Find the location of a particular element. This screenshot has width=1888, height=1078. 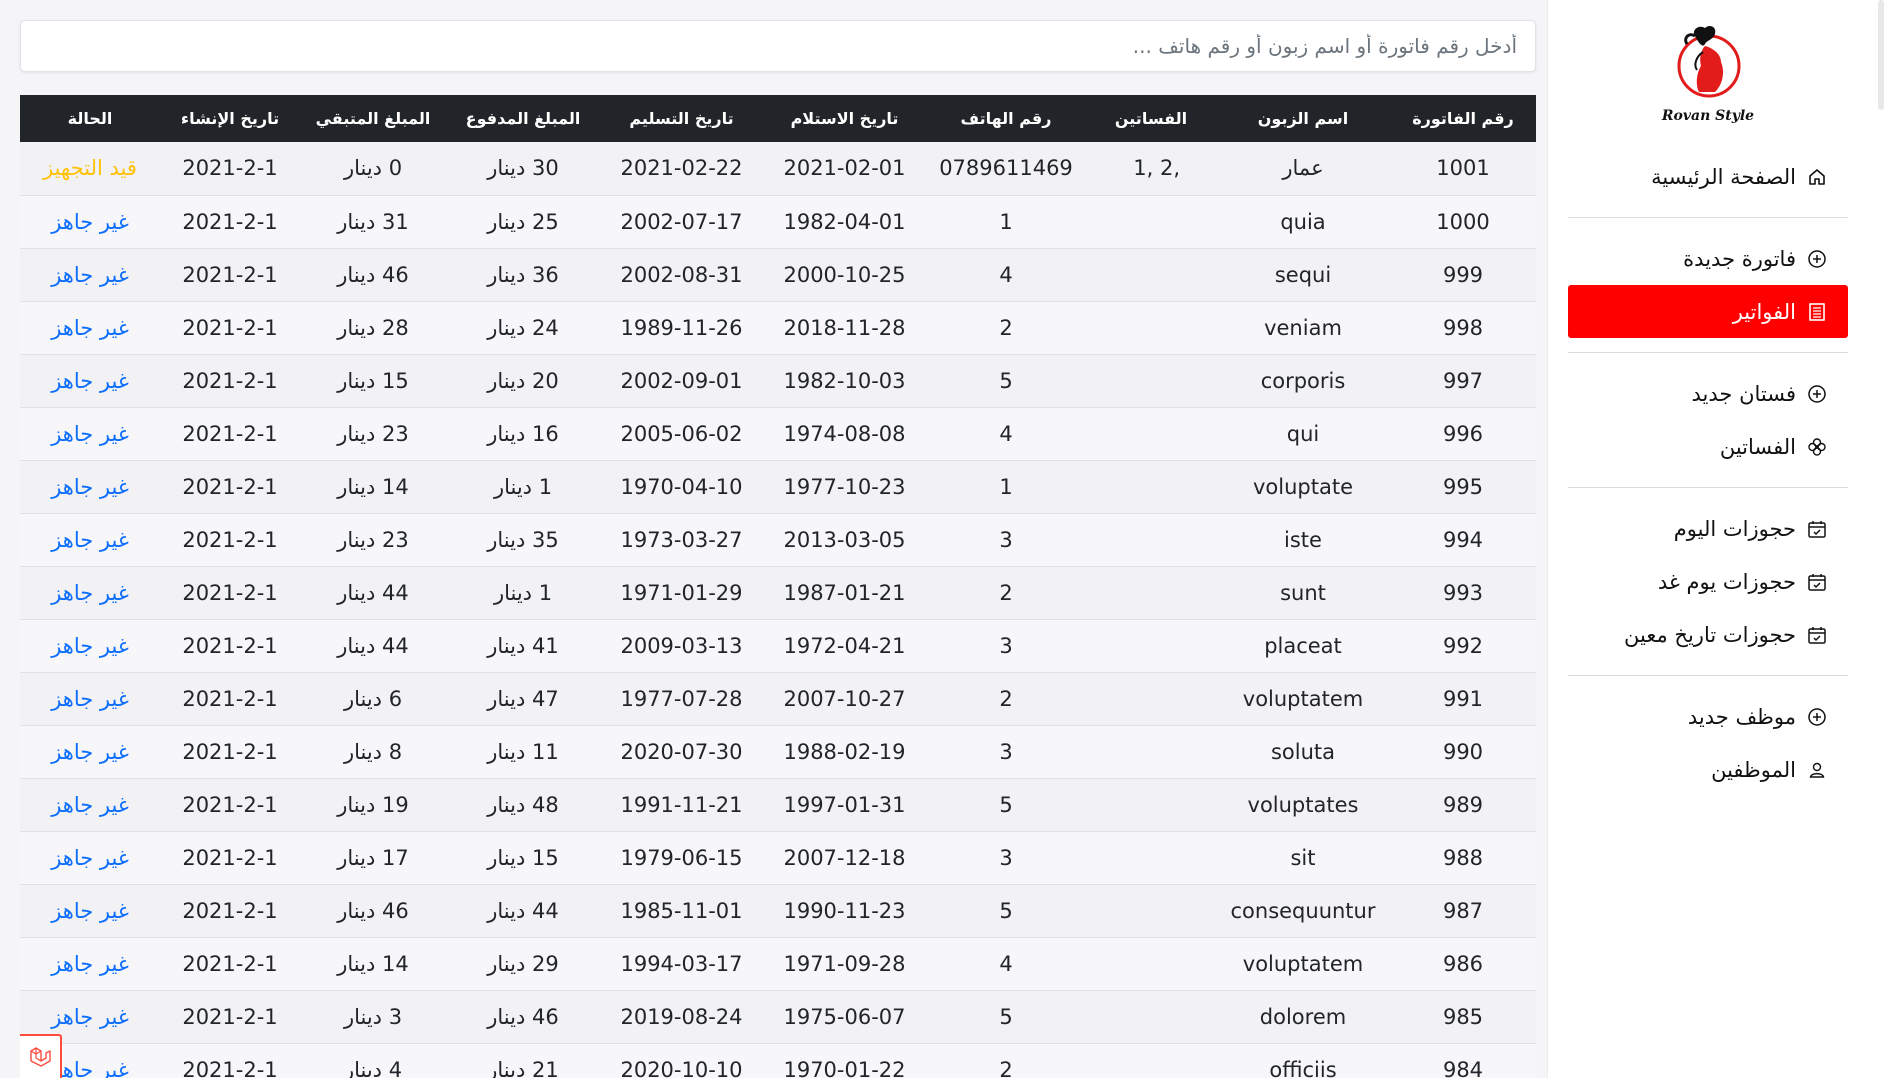

cell-phone: 2 is located at coordinates (1006, 698).